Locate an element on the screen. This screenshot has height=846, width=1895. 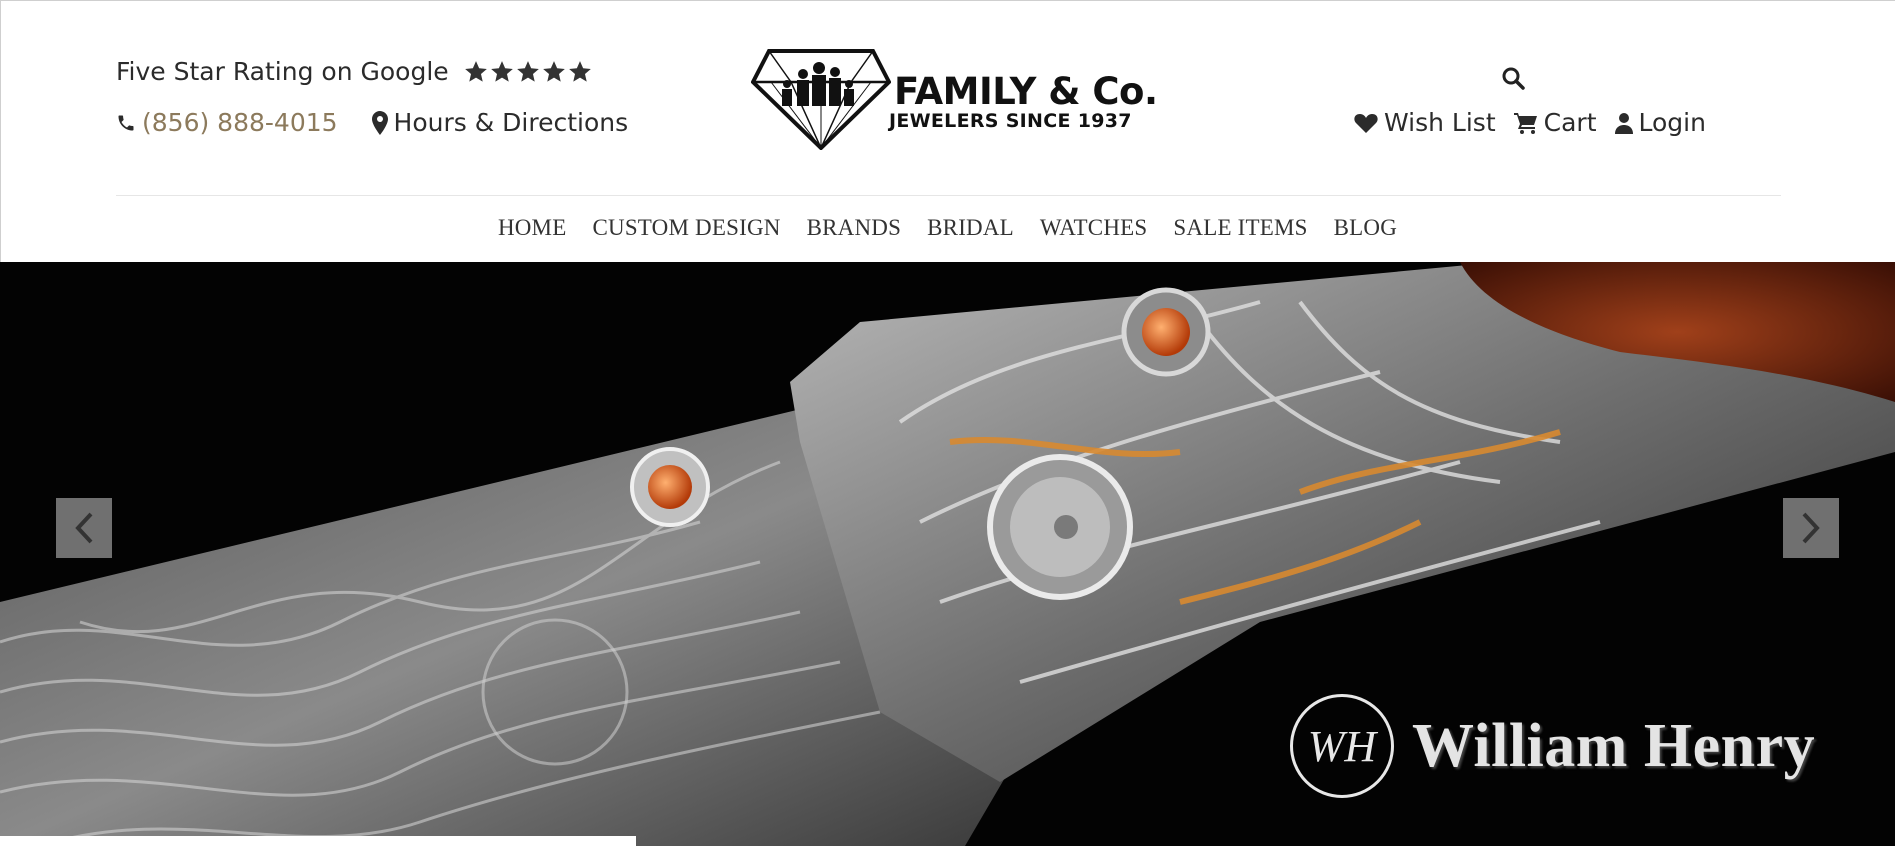
bottom-panel-edge is located at coordinates (318, 841).